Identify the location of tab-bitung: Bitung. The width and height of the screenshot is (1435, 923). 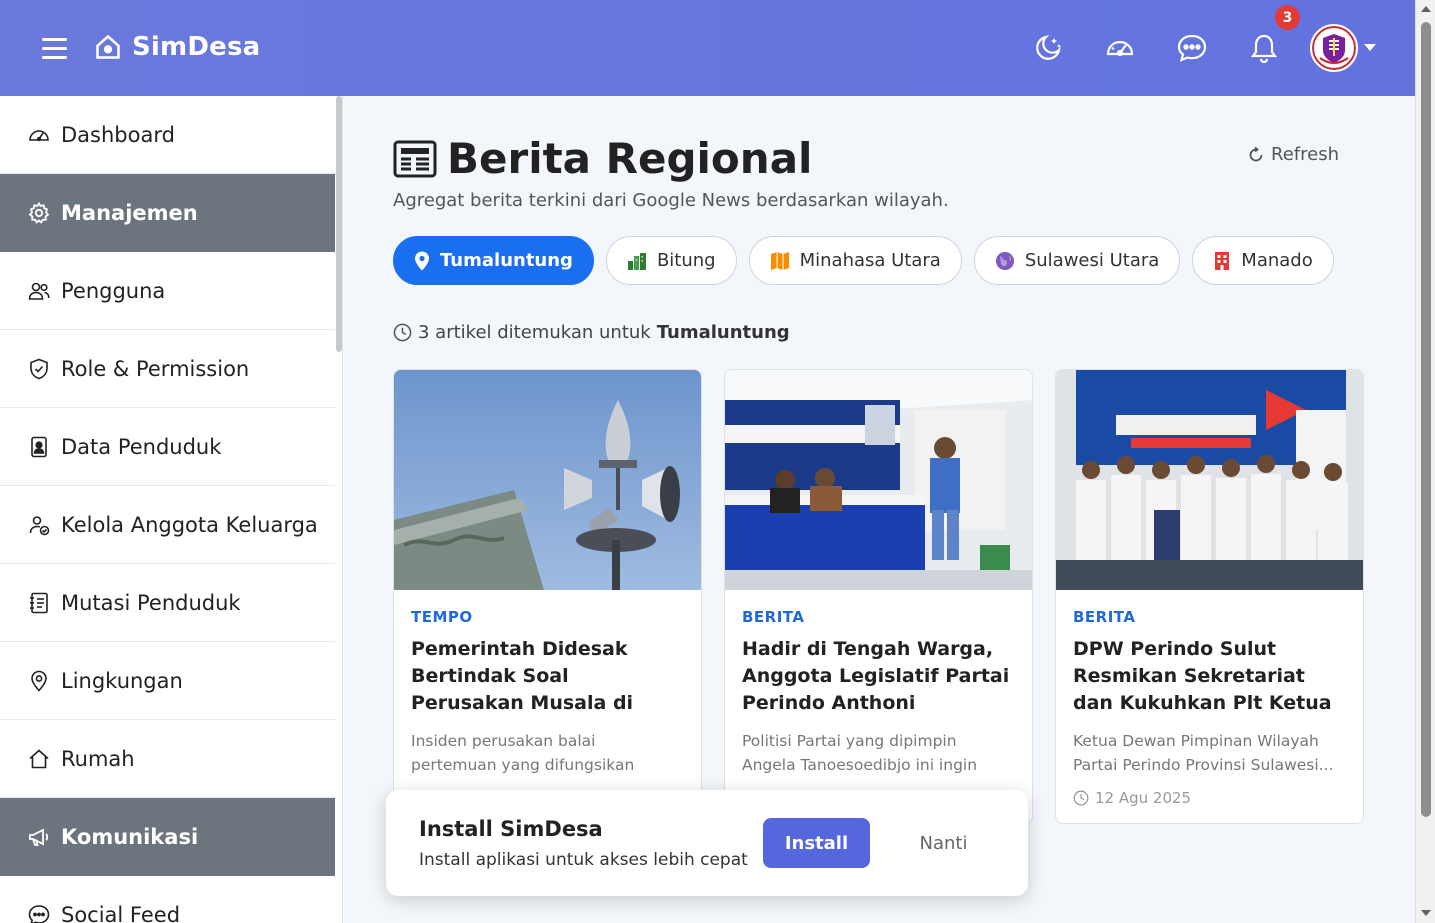
(671, 260).